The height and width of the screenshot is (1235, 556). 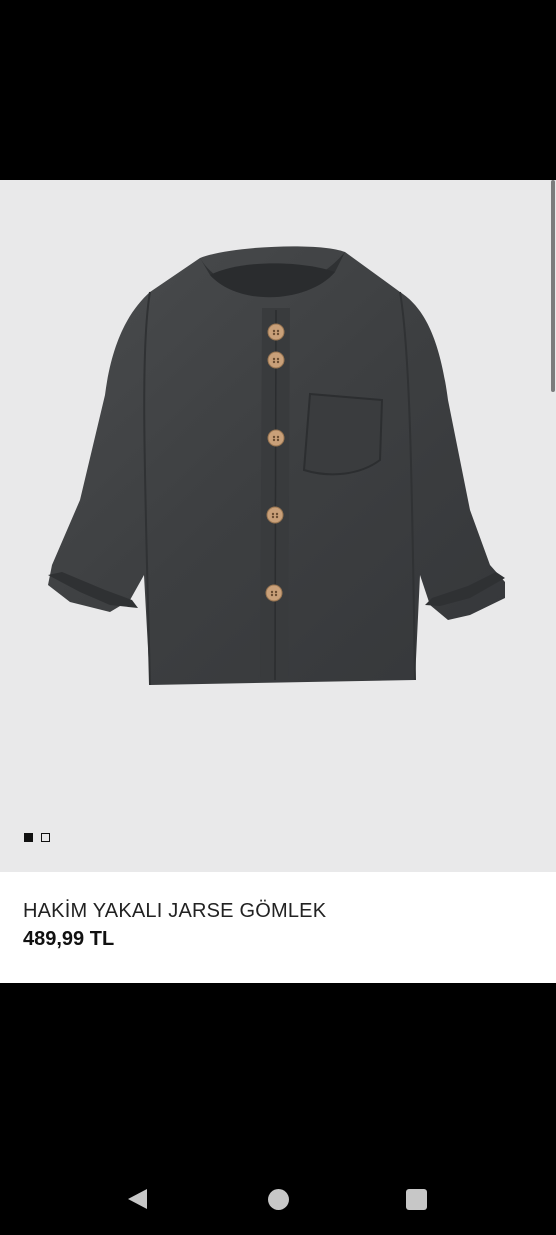 What do you see at coordinates (278, 90) in the screenshot?
I see `top-spacer` at bounding box center [278, 90].